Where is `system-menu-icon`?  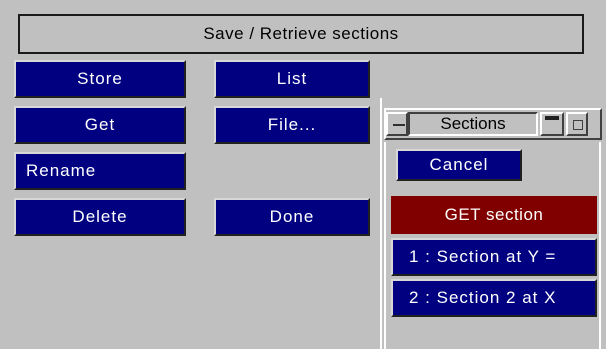
system-menu-icon is located at coordinates (399, 125).